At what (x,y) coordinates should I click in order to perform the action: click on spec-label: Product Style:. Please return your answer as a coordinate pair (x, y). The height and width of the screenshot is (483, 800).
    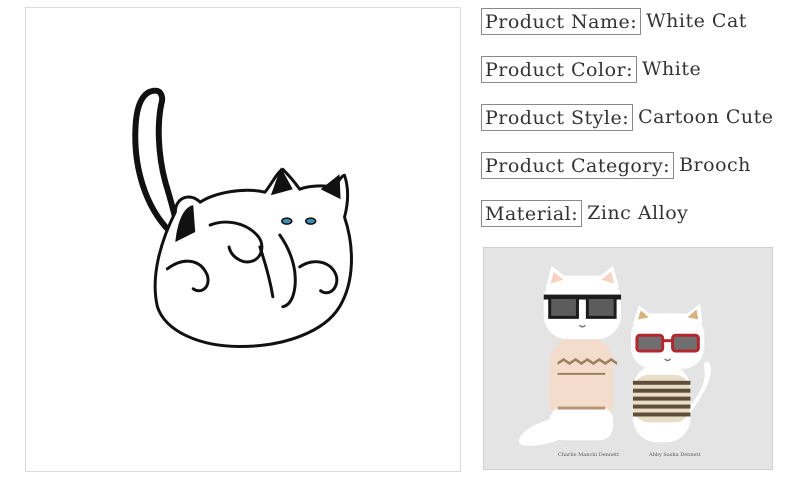
    Looking at the image, I should click on (557, 117).